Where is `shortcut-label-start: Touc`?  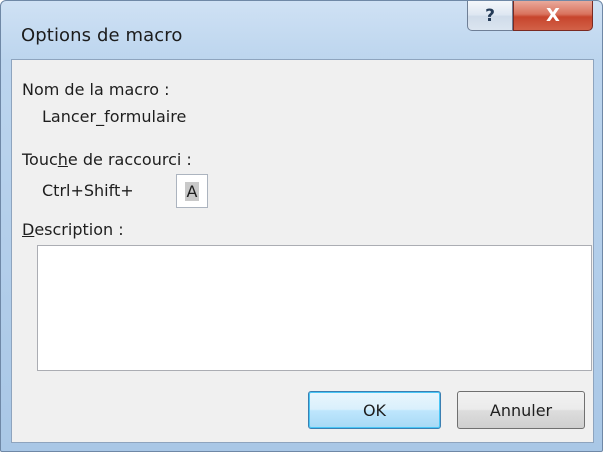
shortcut-label-start: Touc is located at coordinates (40, 159).